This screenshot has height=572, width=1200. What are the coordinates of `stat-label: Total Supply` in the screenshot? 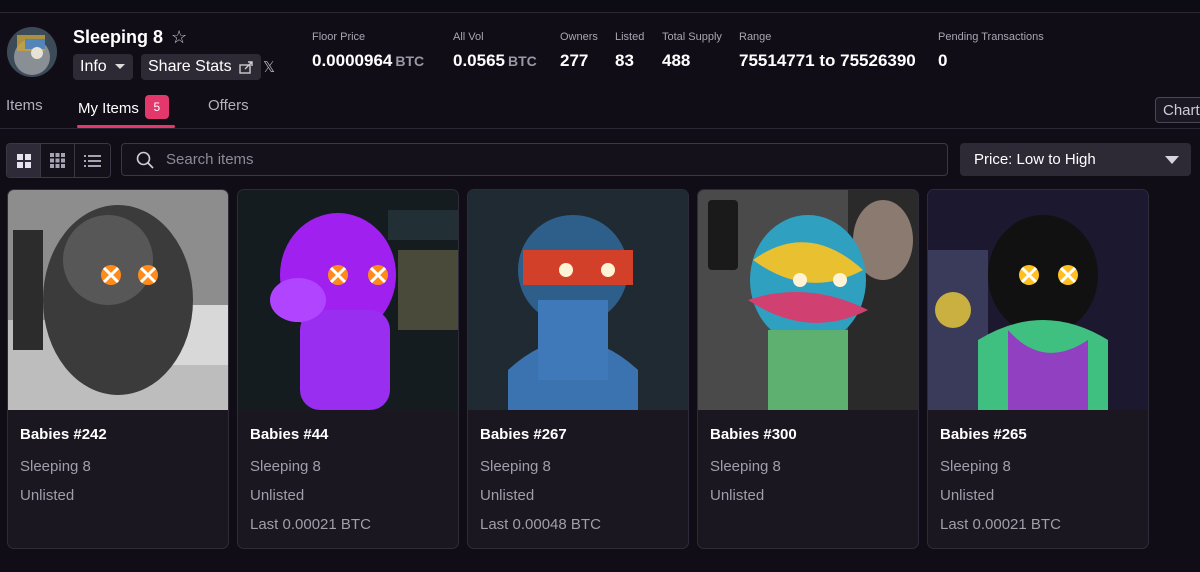 It's located at (692, 37).